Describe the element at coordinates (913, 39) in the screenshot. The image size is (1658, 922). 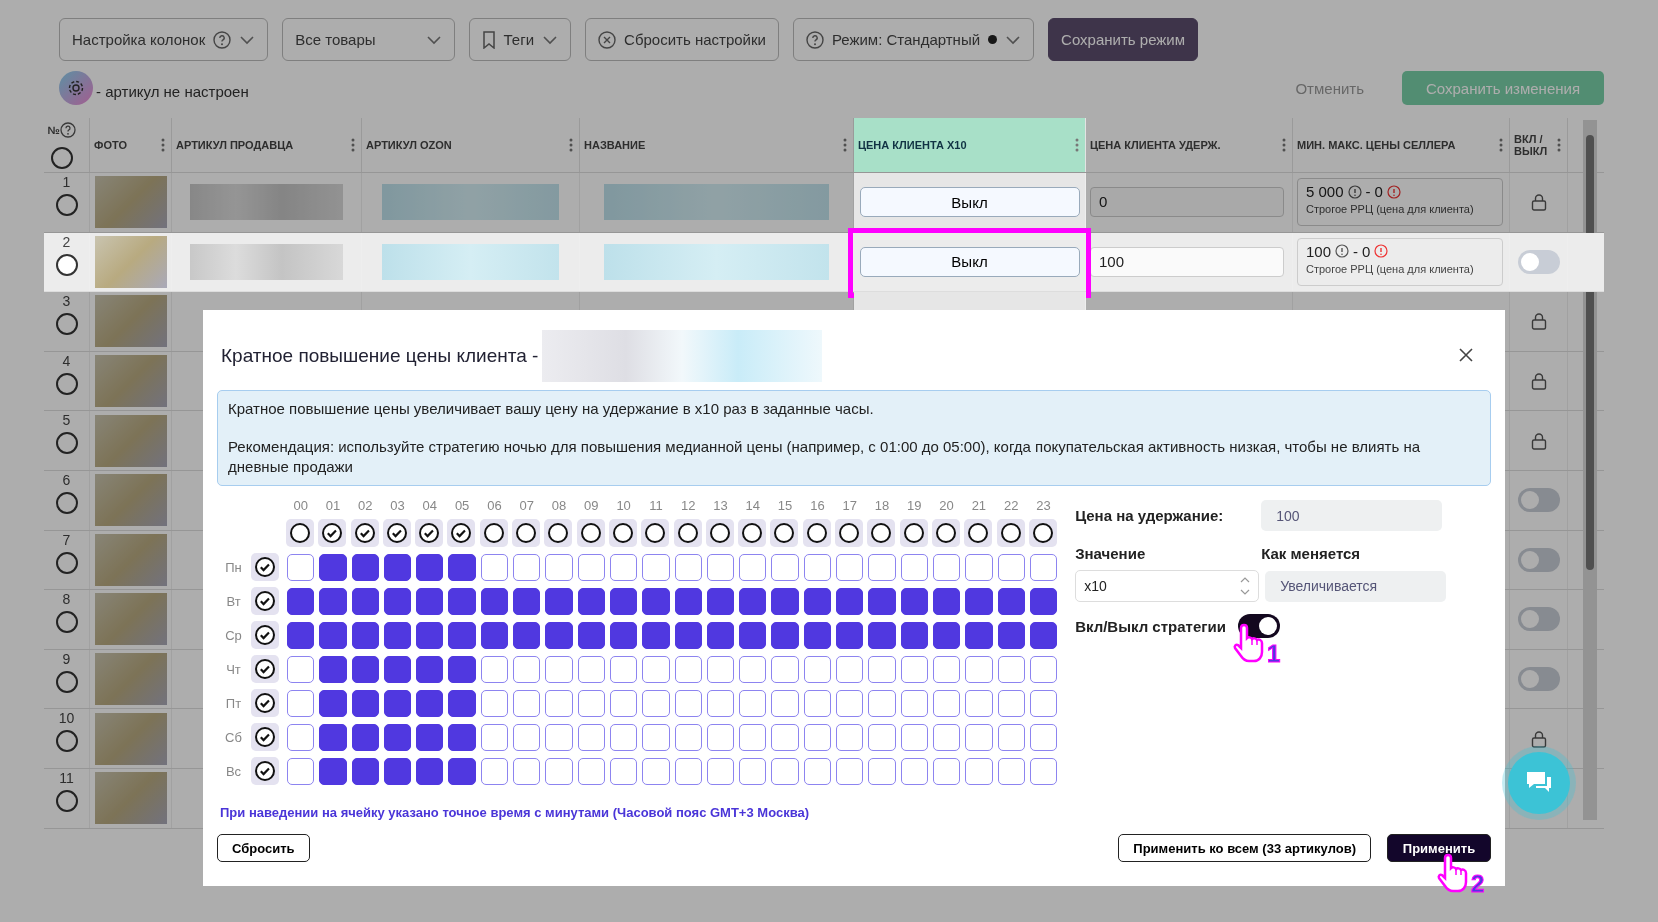
I see `toolbar-button: Режим: Стандартный` at that location.